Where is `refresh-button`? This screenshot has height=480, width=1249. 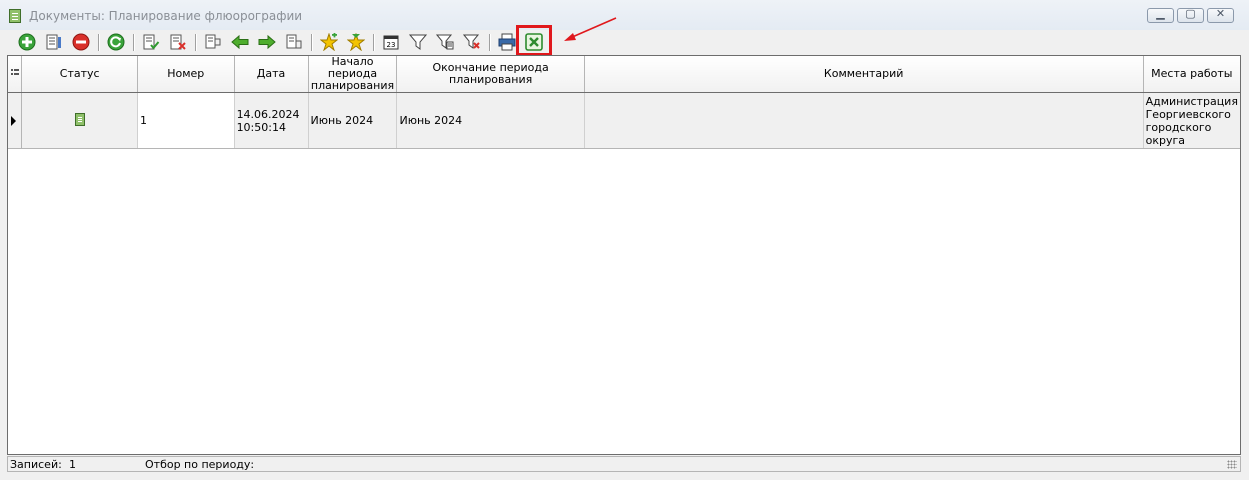 refresh-button is located at coordinates (116, 42).